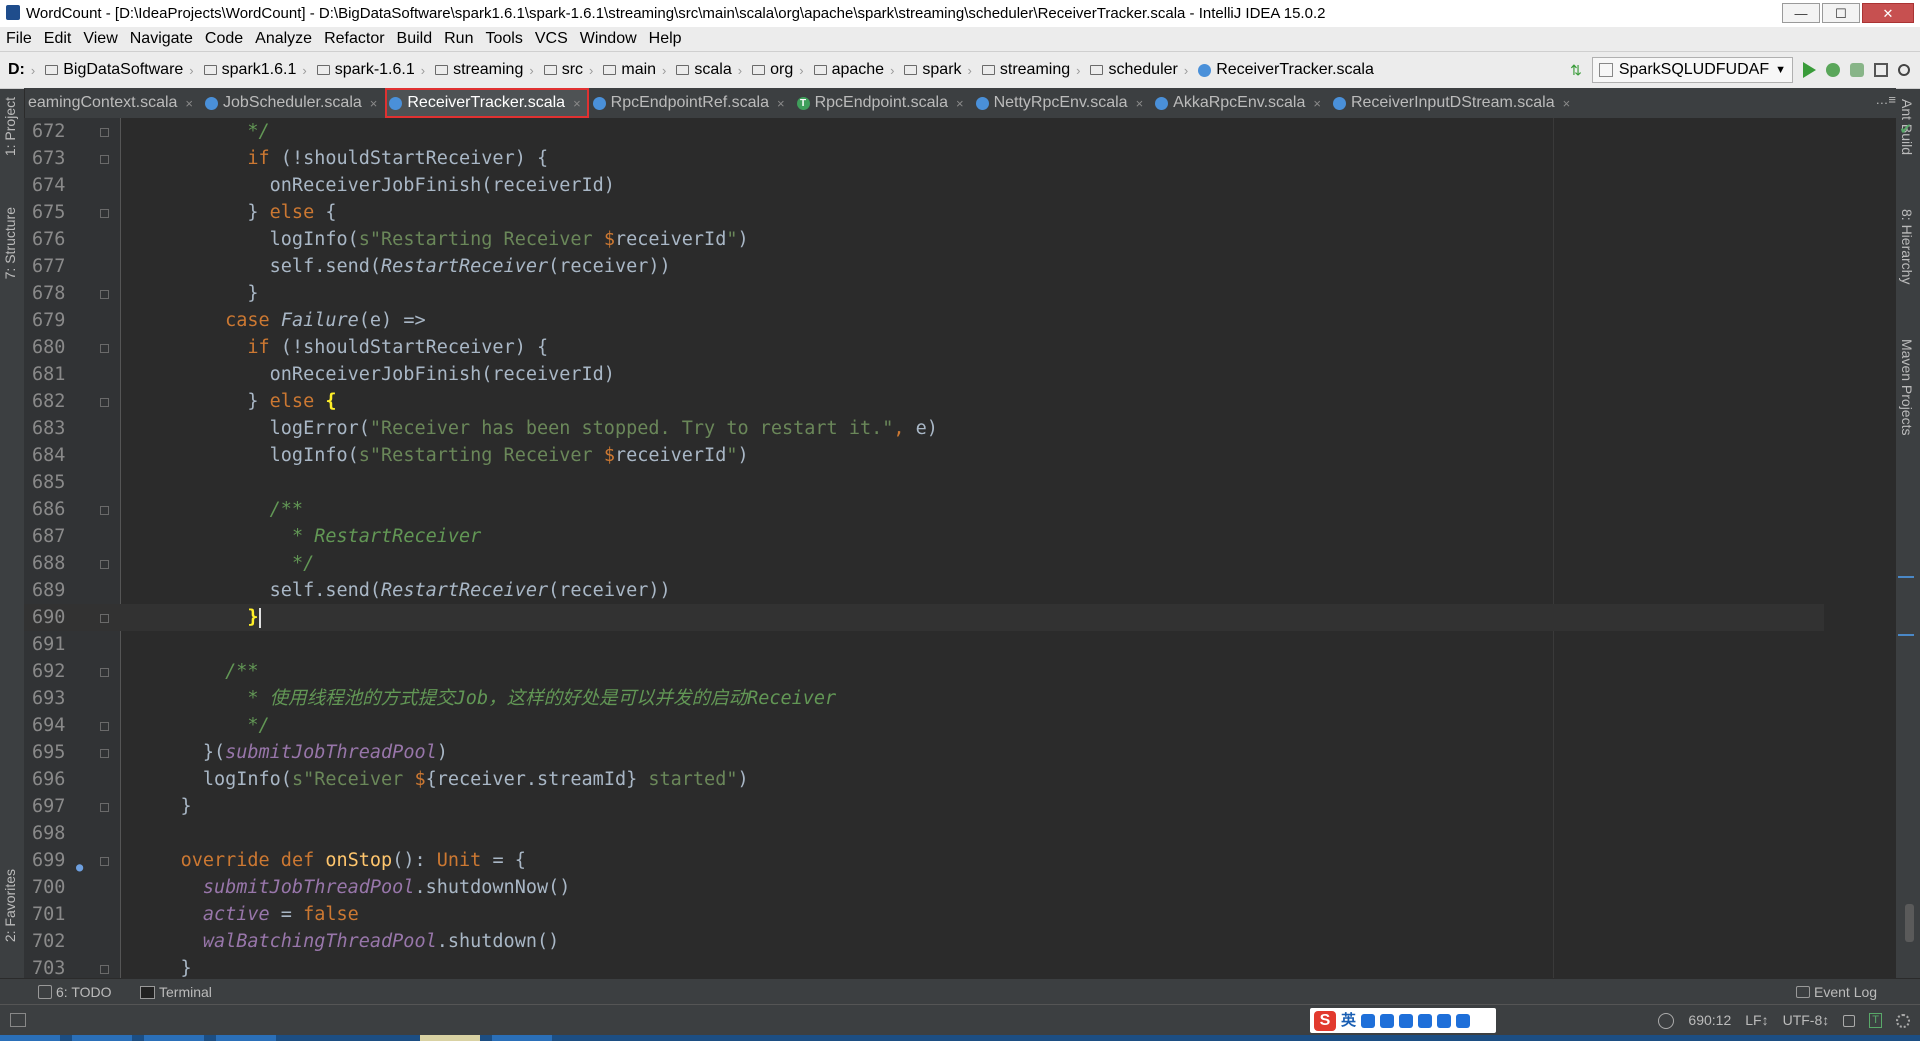 Image resolution: width=1920 pixels, height=1041 pixels. Describe the element at coordinates (10, 905) in the screenshot. I see `tool-tab-favorites: 2: Favorites` at that location.